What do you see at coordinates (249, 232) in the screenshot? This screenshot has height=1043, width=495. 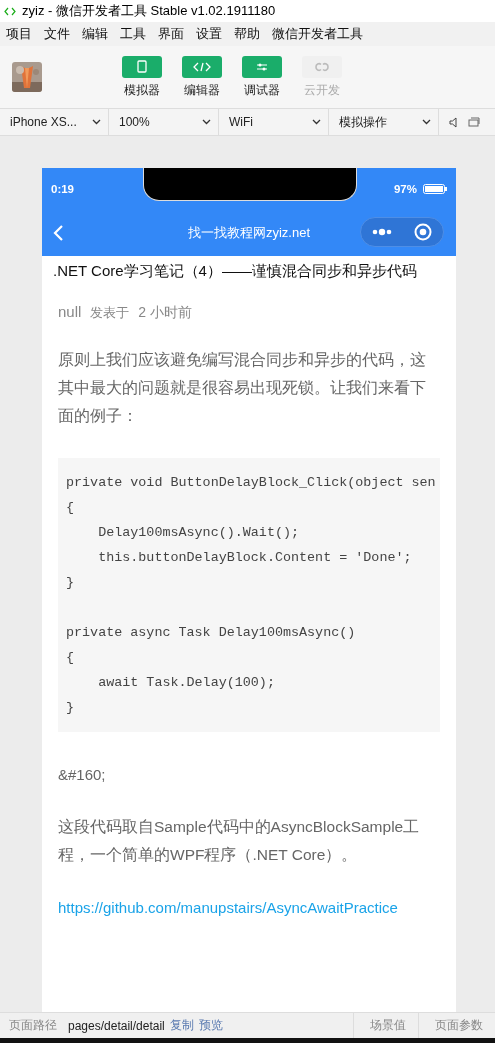 I see `page-title: 找一找教程网zyiz.net` at bounding box center [249, 232].